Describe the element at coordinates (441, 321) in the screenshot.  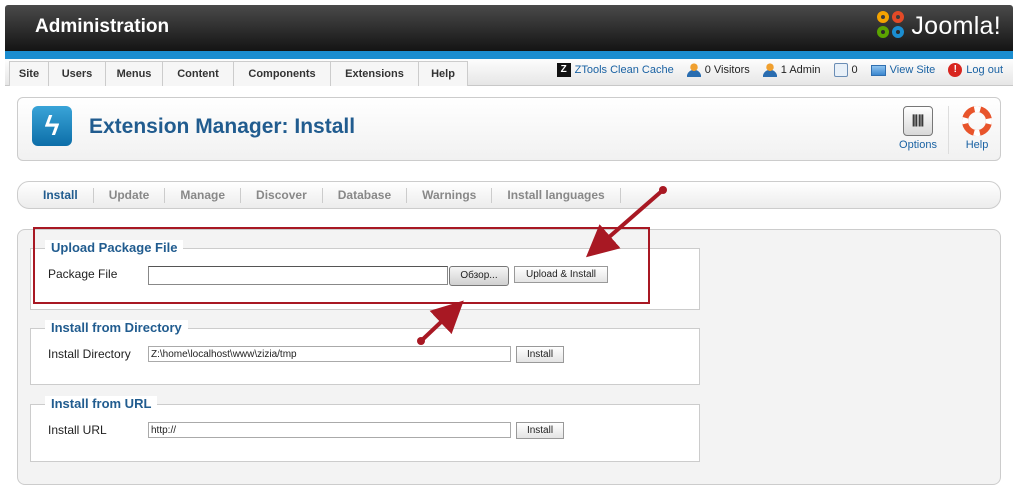
I see `arrow-to-browse-button` at that location.